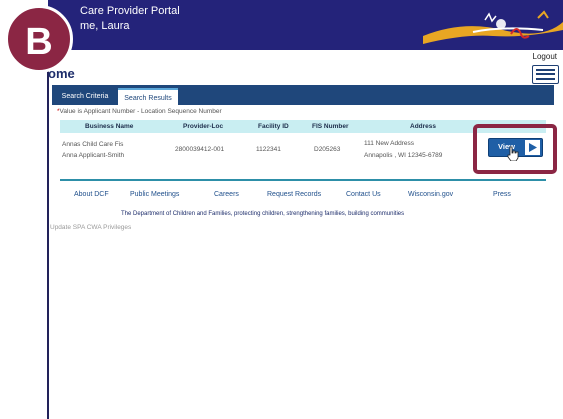 Image resolution: width=563 pixels, height=419 pixels. Describe the element at coordinates (502, 194) in the screenshot. I see `footer-link-press: Press` at that location.